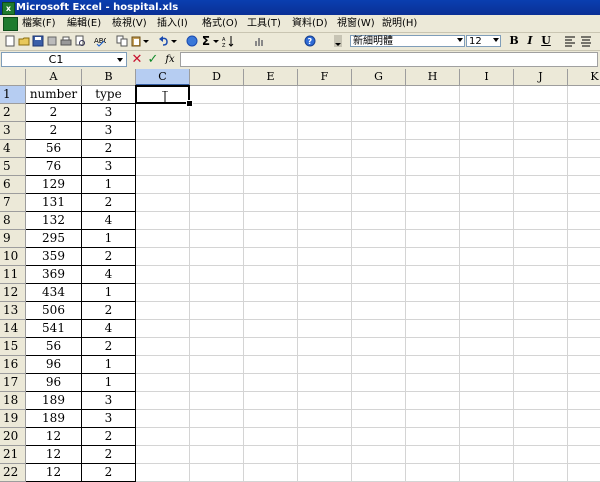  I want to click on cell-k9, so click(584, 239).